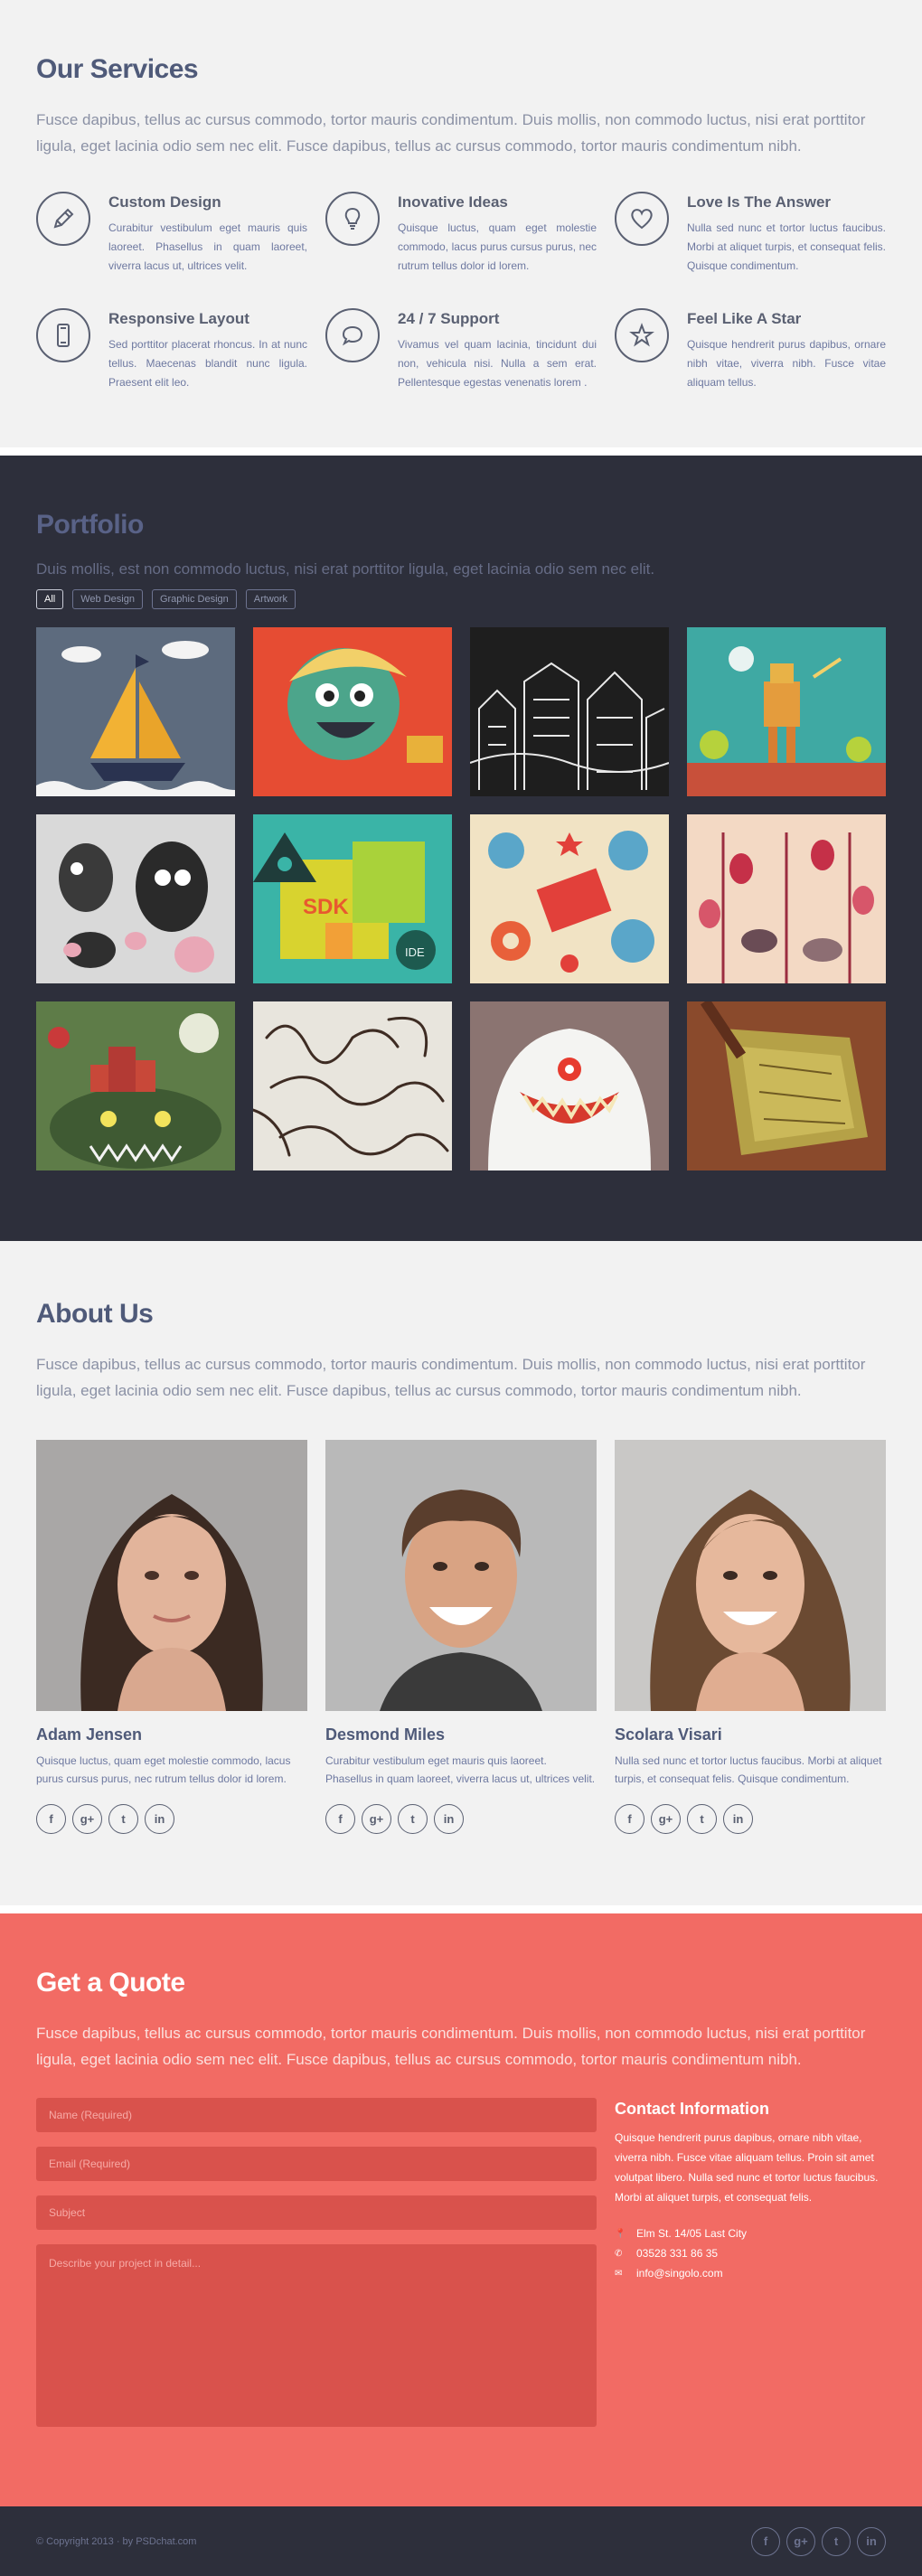 The image size is (922, 2576). What do you see at coordinates (353, 219) in the screenshot?
I see `lightbulb-icon` at bounding box center [353, 219].